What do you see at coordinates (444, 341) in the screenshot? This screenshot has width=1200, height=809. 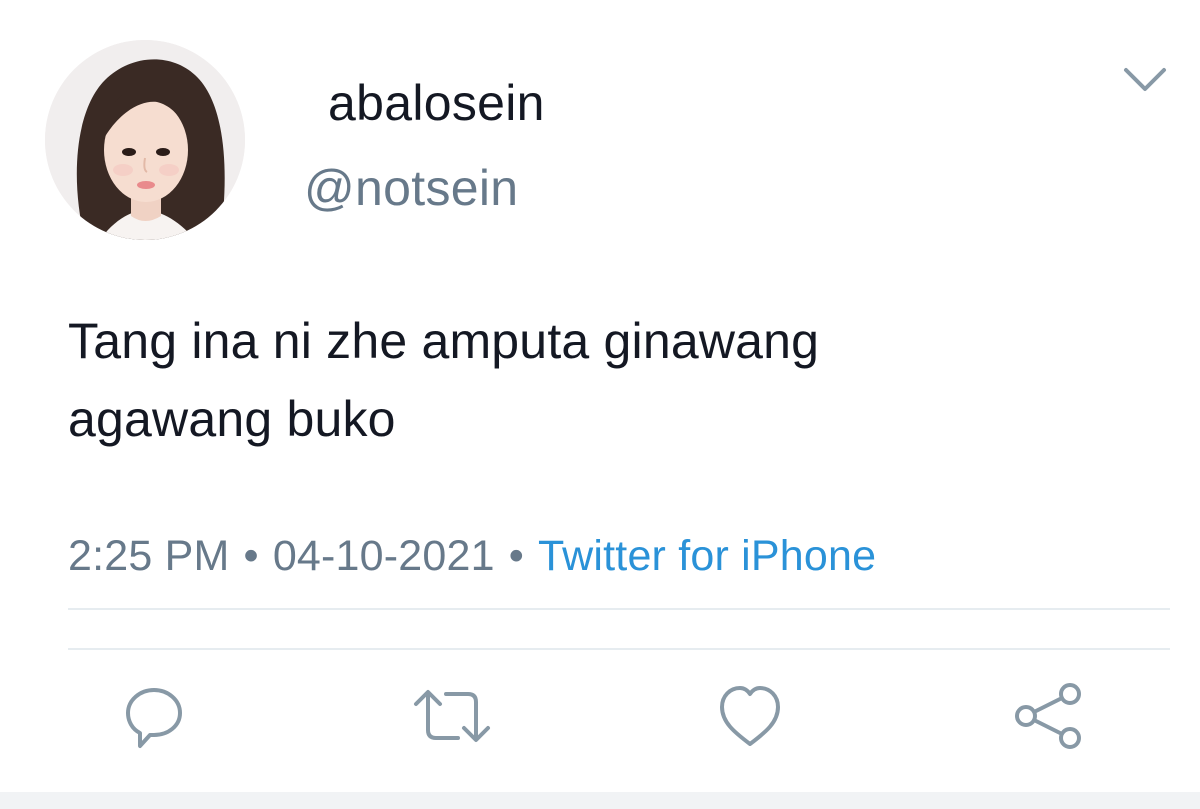 I see `tweet-text-line-1: Tang ina ni zhe amputa ginawang` at bounding box center [444, 341].